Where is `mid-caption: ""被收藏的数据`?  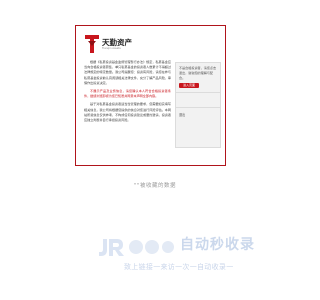
mid-caption: ""被收藏的数据 is located at coordinates (155, 186).